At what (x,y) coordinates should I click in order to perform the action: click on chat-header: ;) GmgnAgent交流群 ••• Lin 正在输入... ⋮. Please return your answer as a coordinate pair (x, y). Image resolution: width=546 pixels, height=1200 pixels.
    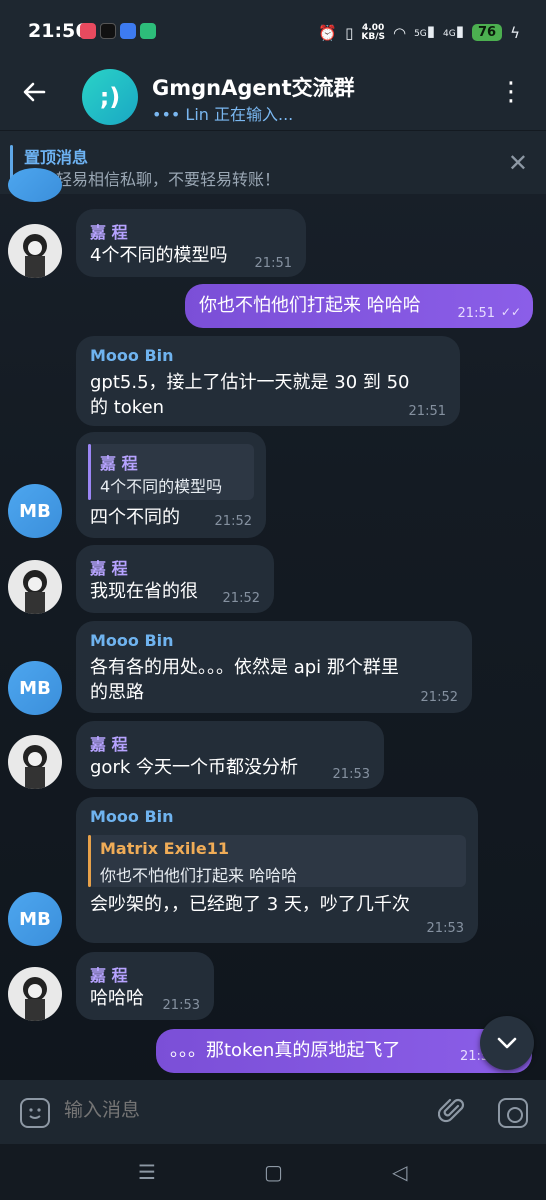
    Looking at the image, I should click on (273, 97).